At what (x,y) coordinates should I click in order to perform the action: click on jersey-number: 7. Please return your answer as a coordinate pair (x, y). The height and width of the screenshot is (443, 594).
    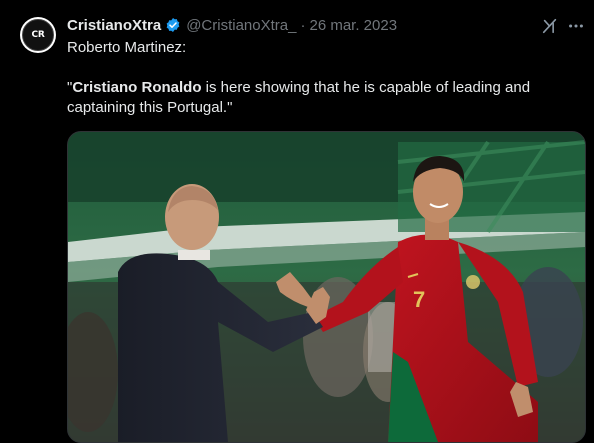
    Looking at the image, I should click on (419, 299).